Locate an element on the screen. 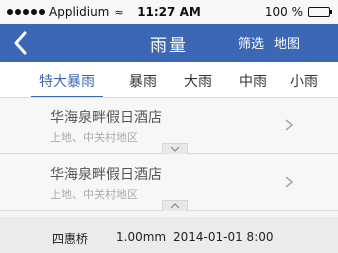 The image size is (338, 253). record-date: 2014-01-01 8:00 is located at coordinates (223, 237).